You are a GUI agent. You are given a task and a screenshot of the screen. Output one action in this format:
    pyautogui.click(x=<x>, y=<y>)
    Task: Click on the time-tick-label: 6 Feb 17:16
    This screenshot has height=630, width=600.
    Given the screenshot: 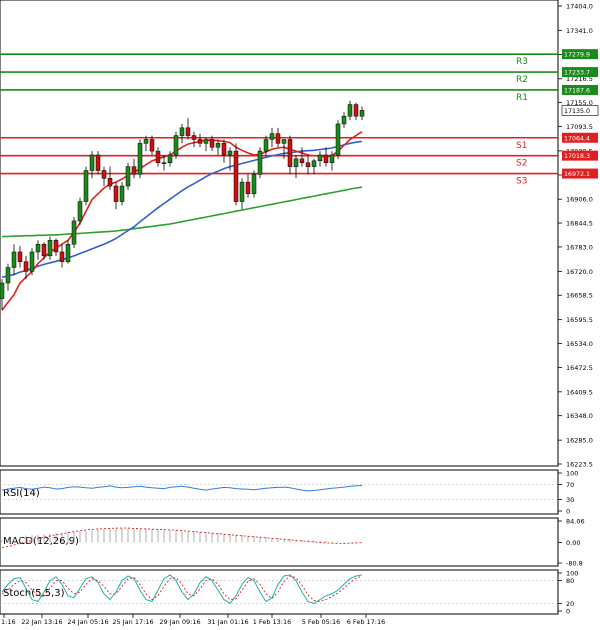 What is the action you would take?
    pyautogui.click(x=366, y=622)
    